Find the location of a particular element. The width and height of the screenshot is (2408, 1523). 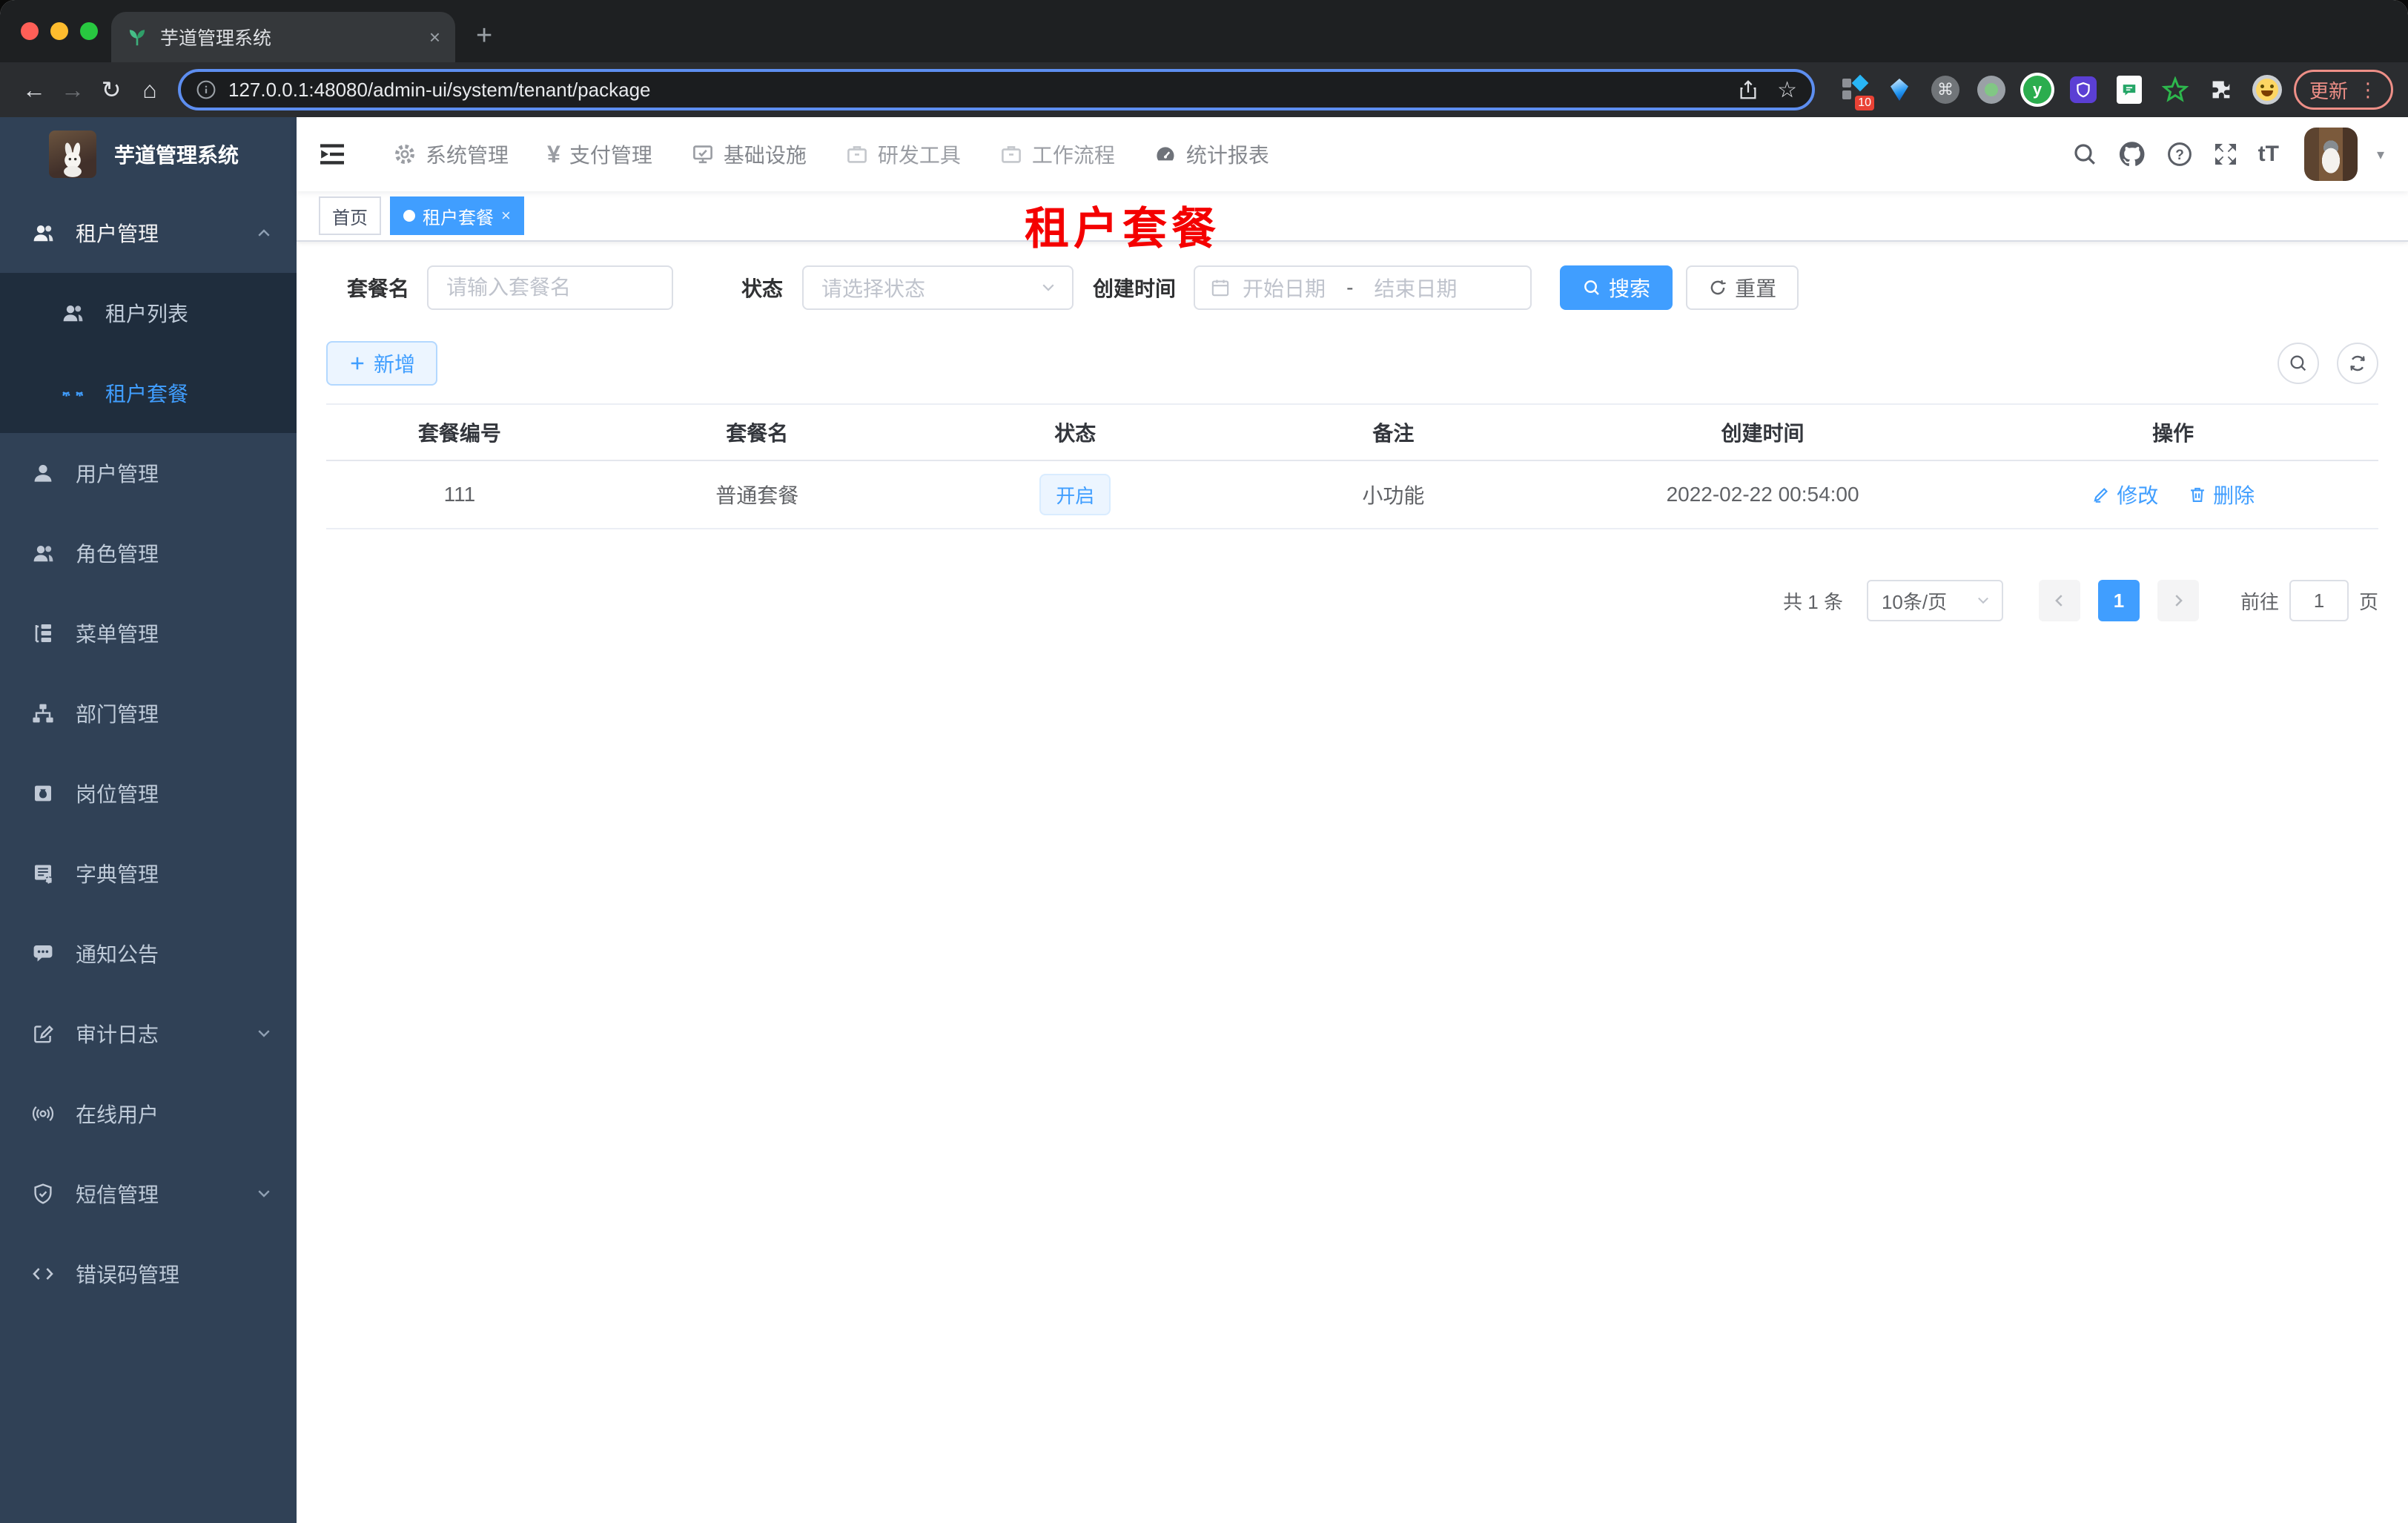

macos-traffic-lights is located at coordinates (59, 31).